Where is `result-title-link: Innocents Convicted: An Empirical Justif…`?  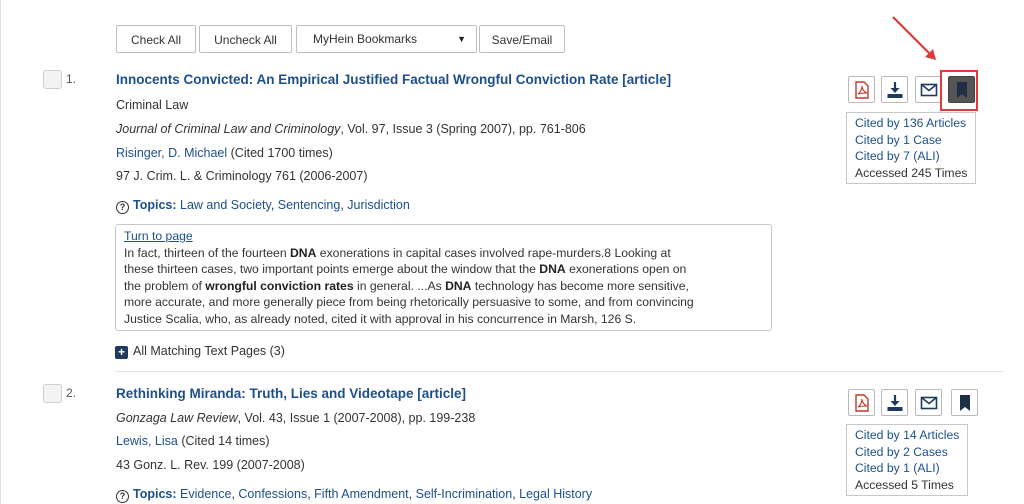
result-title-link: Innocents Convicted: An Empirical Justif… is located at coordinates (393, 79).